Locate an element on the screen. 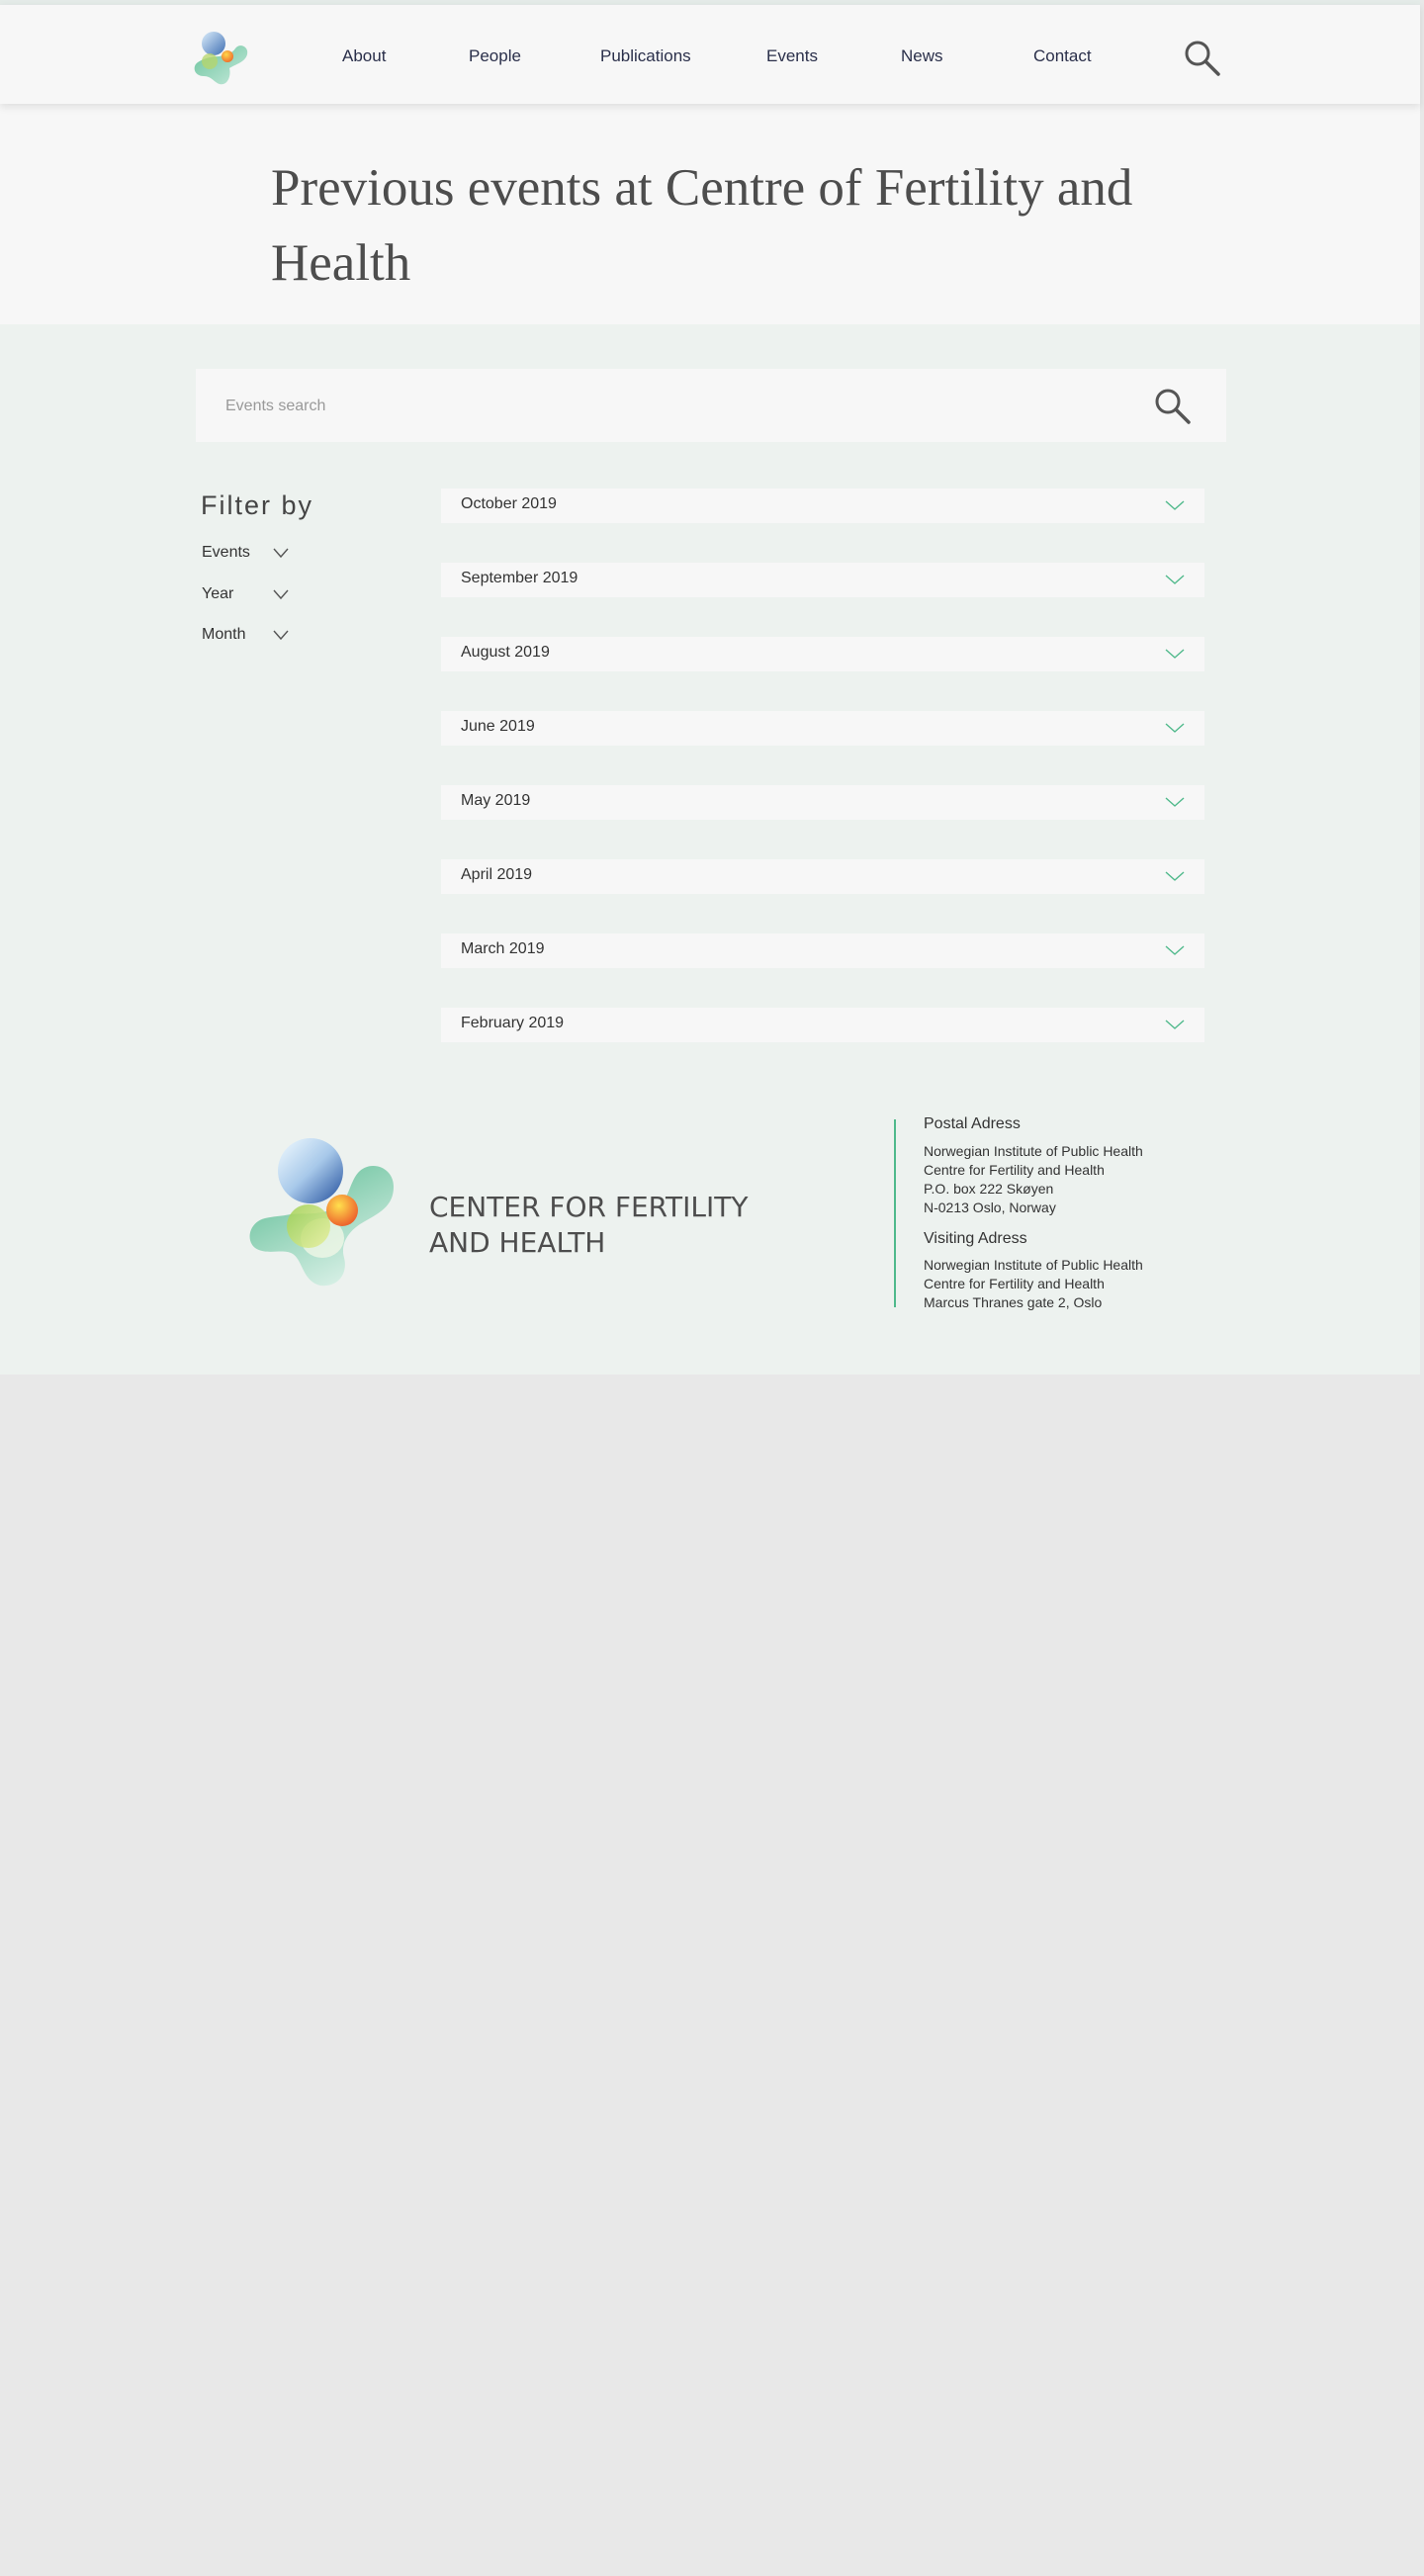 Image resolution: width=1424 pixels, height=2576 pixels. month-label: August 2019 is located at coordinates (505, 652).